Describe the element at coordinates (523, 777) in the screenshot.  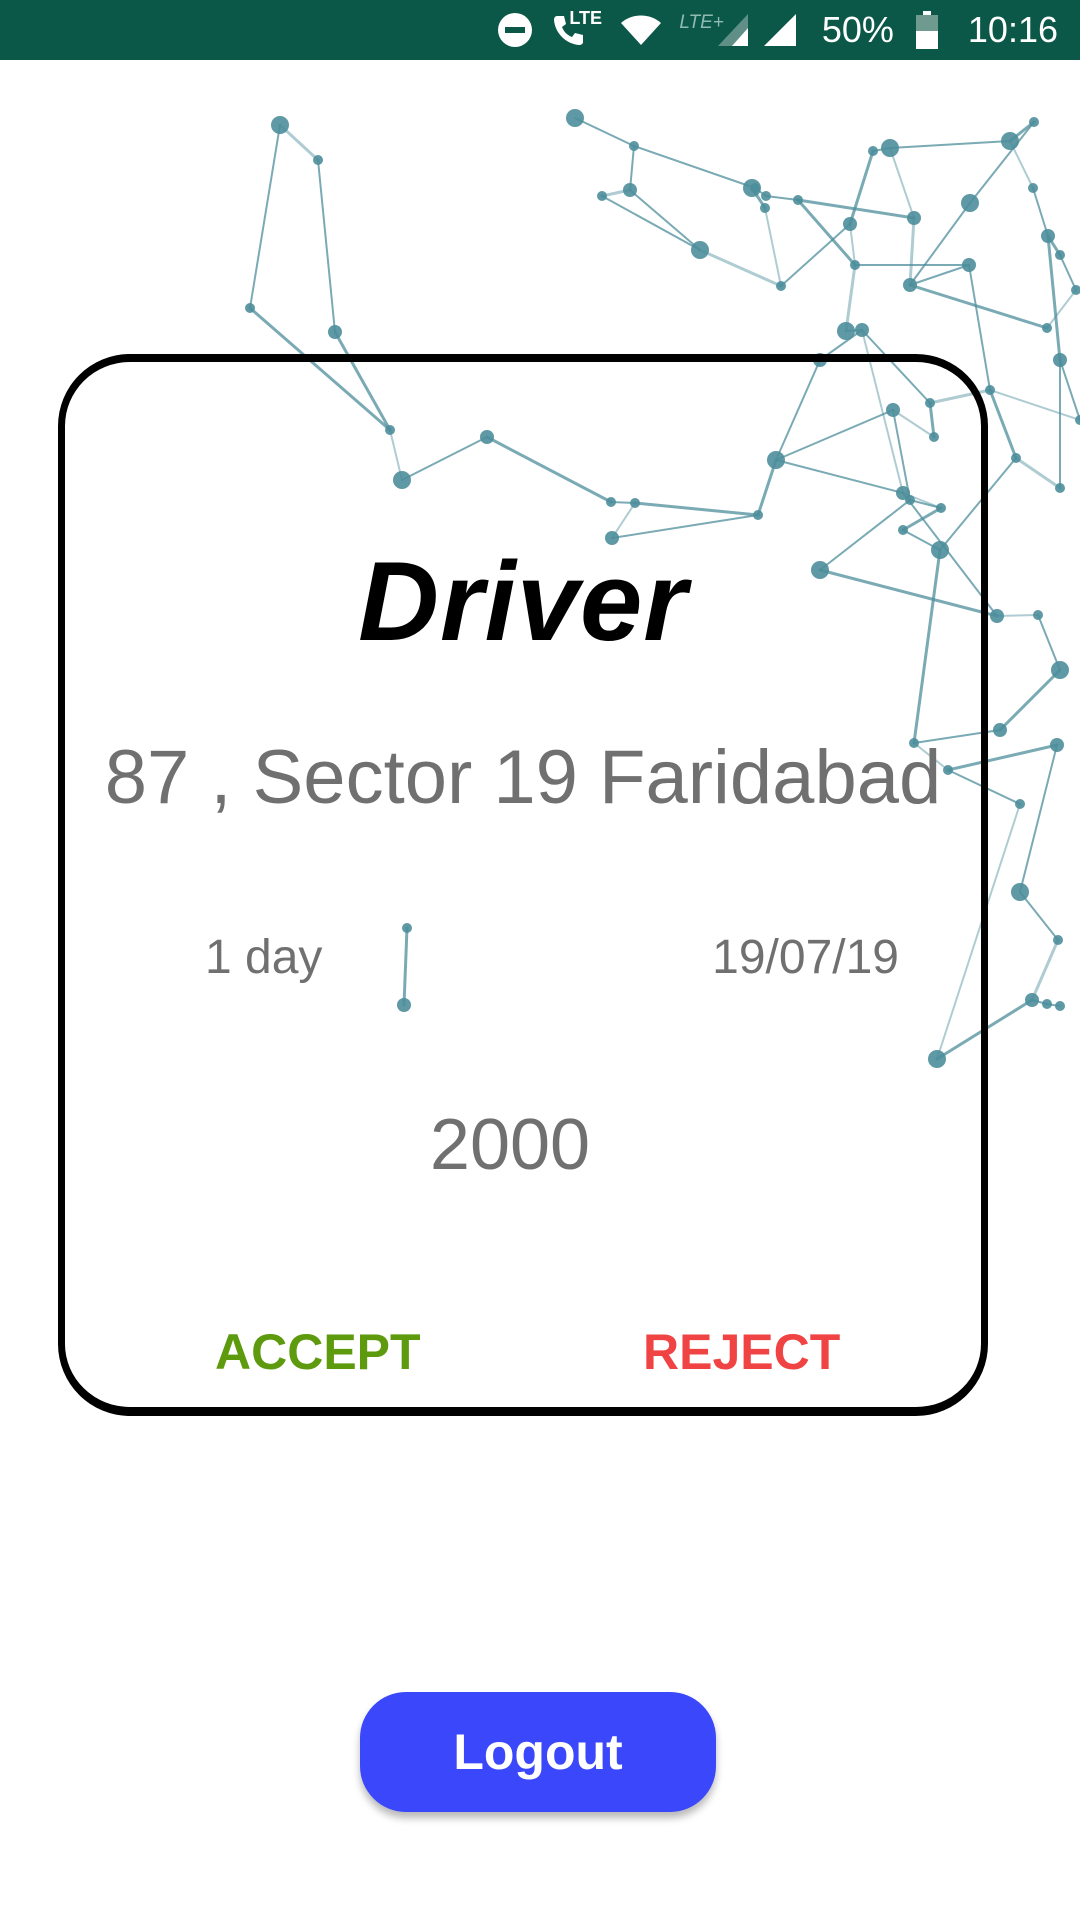
I see `address-text: 87 , Sector 19 Faridabad` at that location.